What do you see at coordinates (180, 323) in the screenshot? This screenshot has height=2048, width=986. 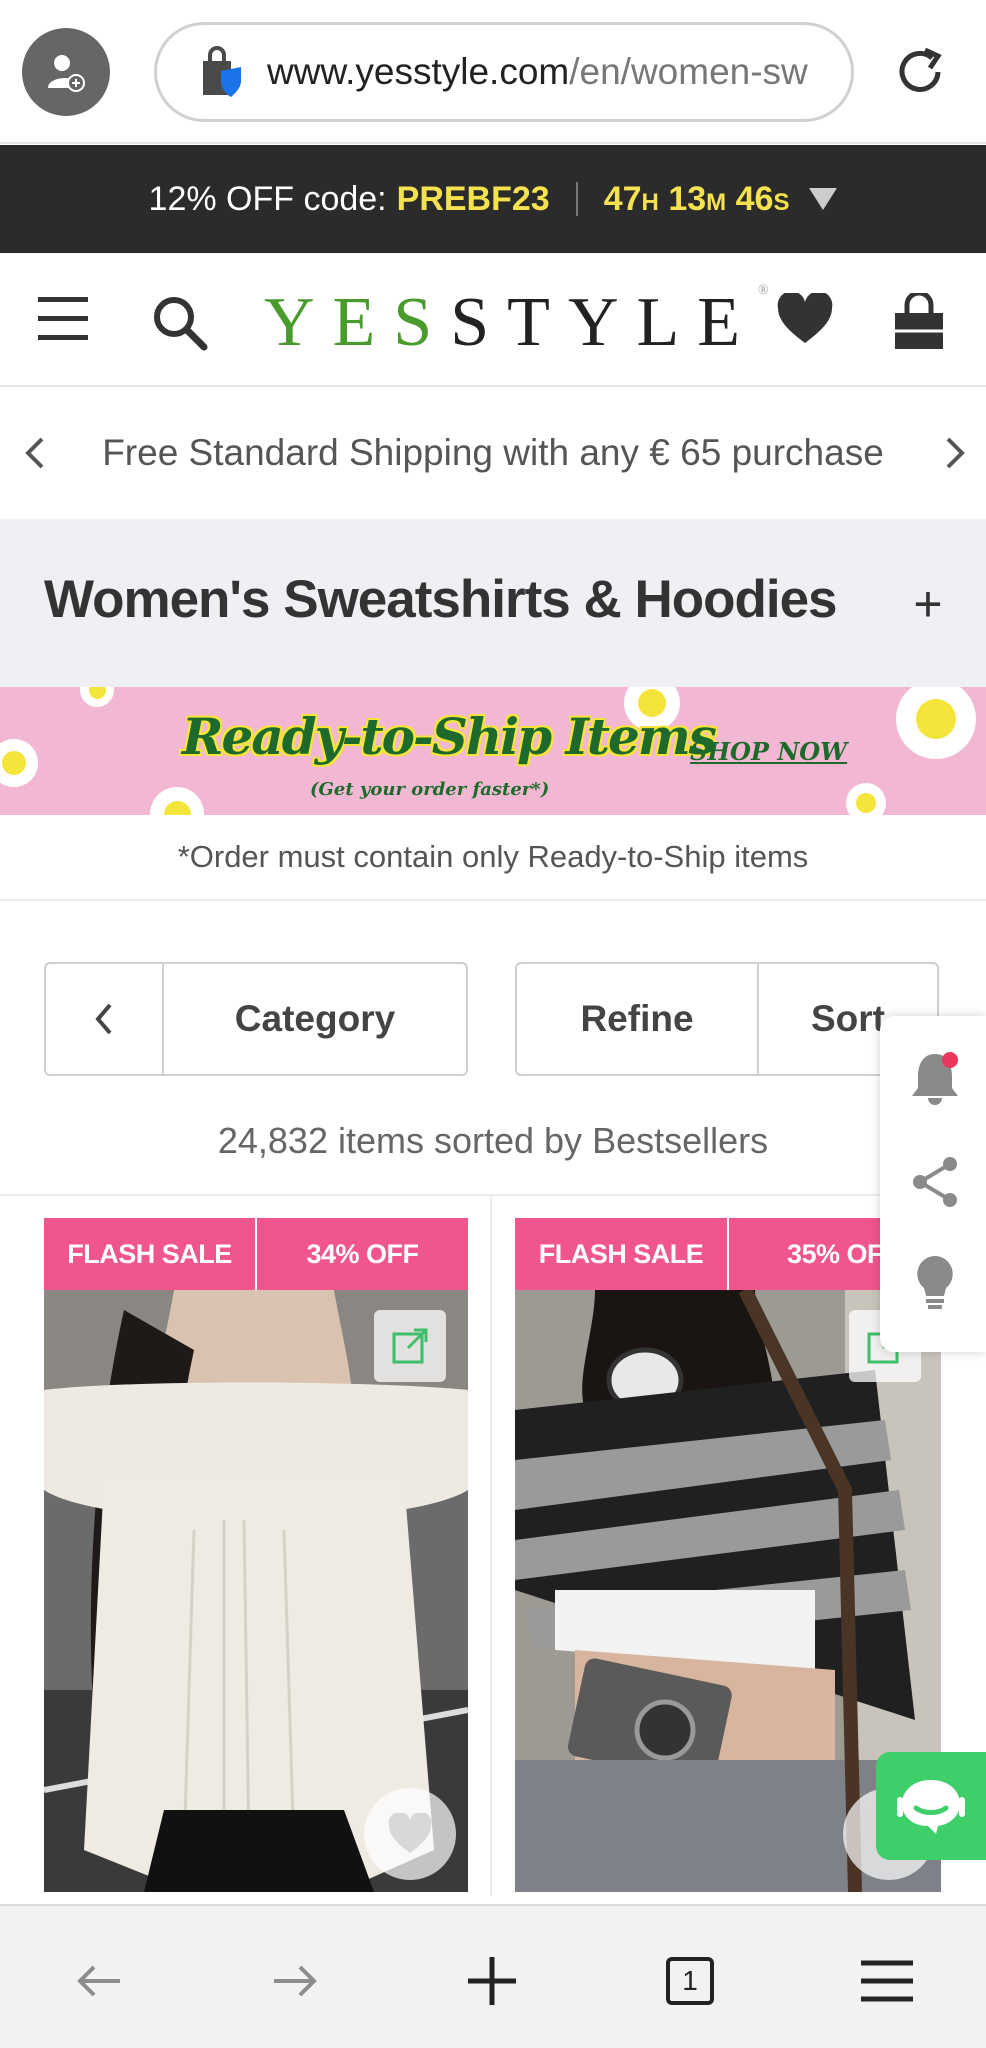 I see `search-icon` at bounding box center [180, 323].